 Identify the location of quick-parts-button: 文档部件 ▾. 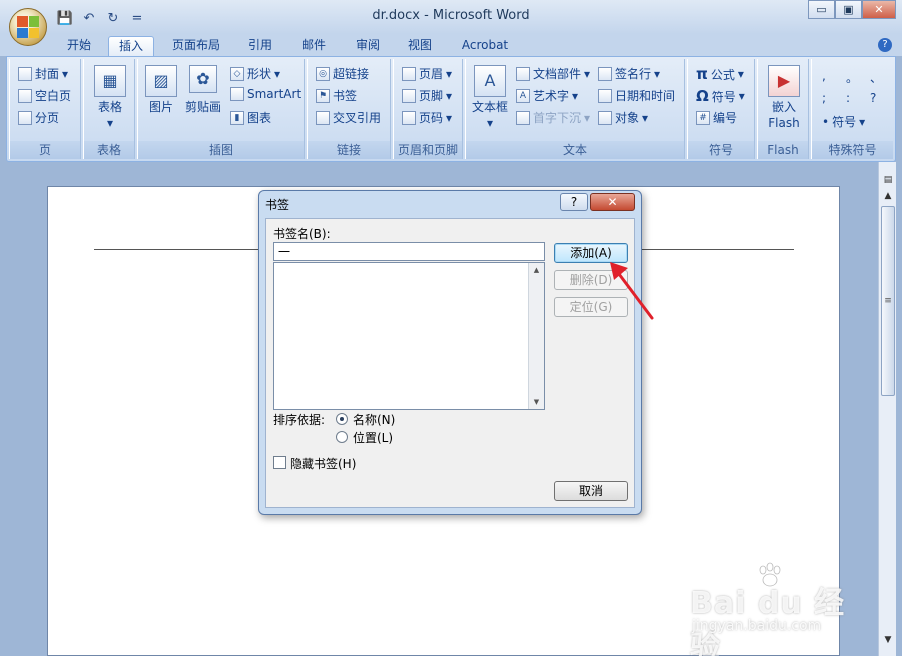
(553, 73).